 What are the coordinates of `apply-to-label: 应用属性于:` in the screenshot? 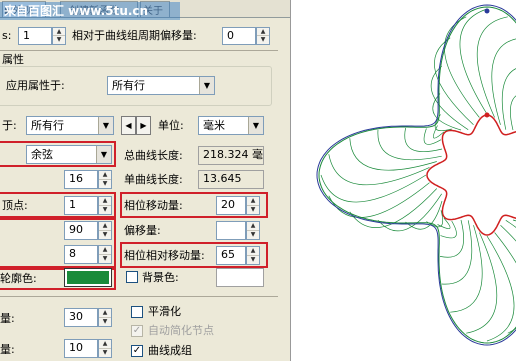 It's located at (35, 85).